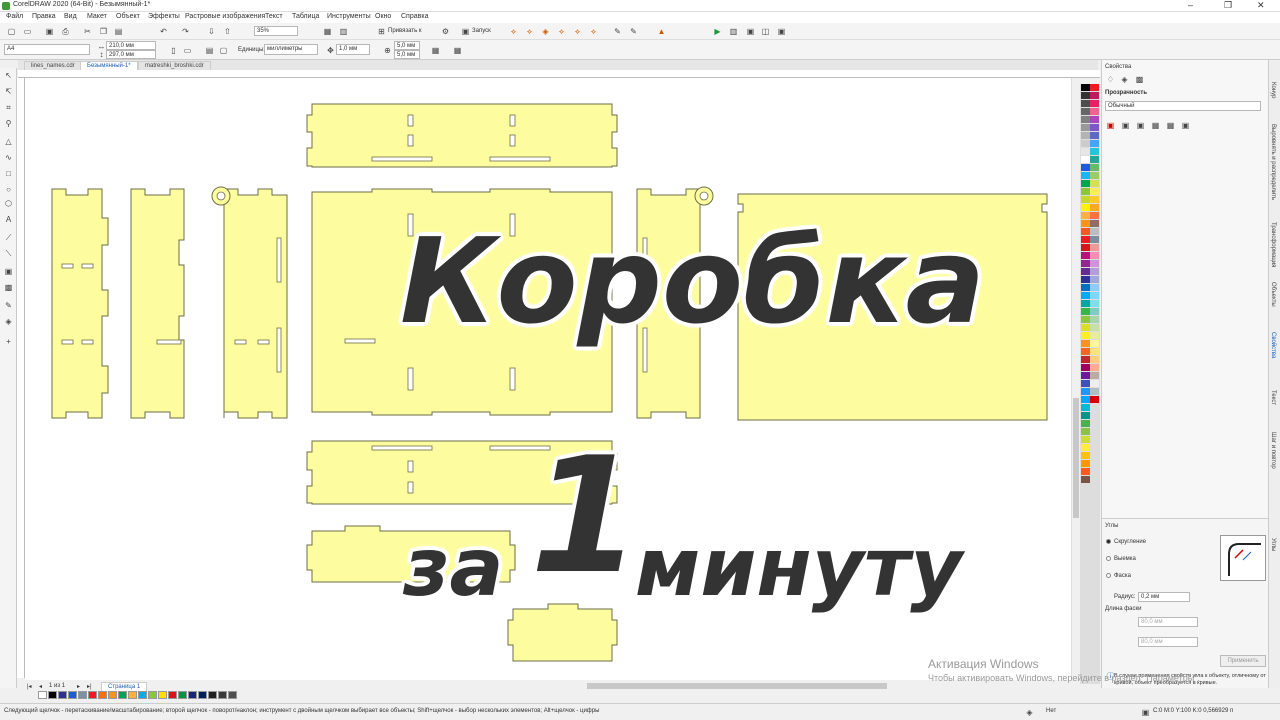  What do you see at coordinates (383, 16) in the screenshot?
I see `menu-window: Окно` at bounding box center [383, 16].